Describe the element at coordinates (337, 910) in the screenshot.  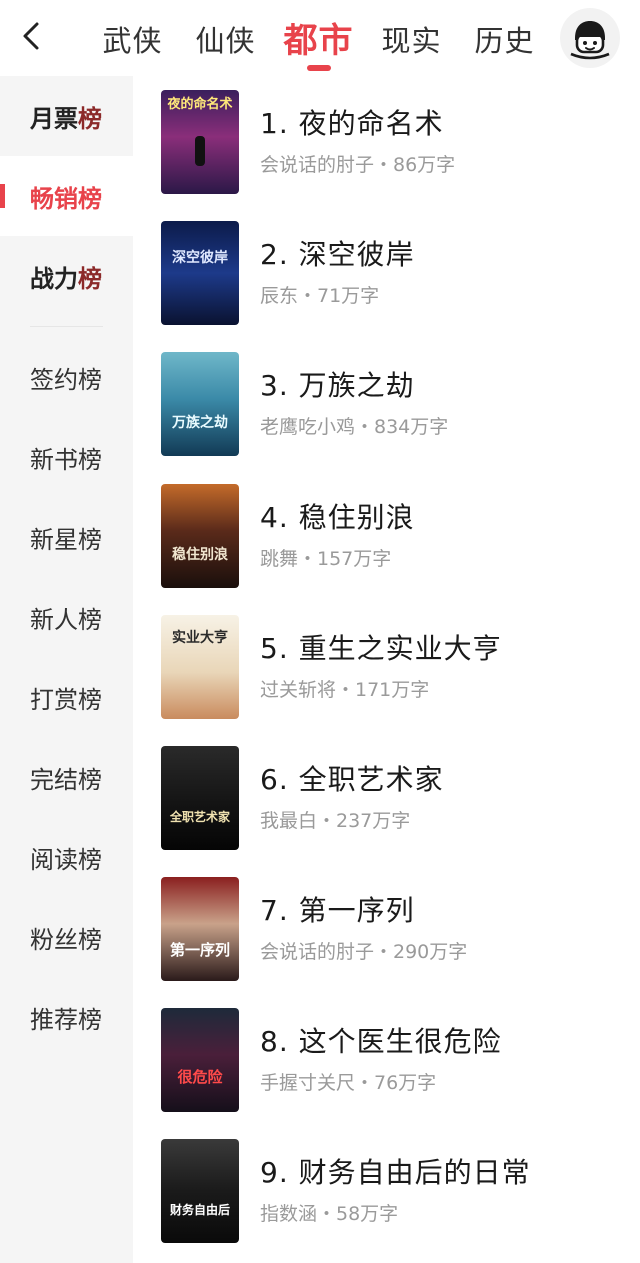
I see `book-title: 7. 第一序列` at that location.